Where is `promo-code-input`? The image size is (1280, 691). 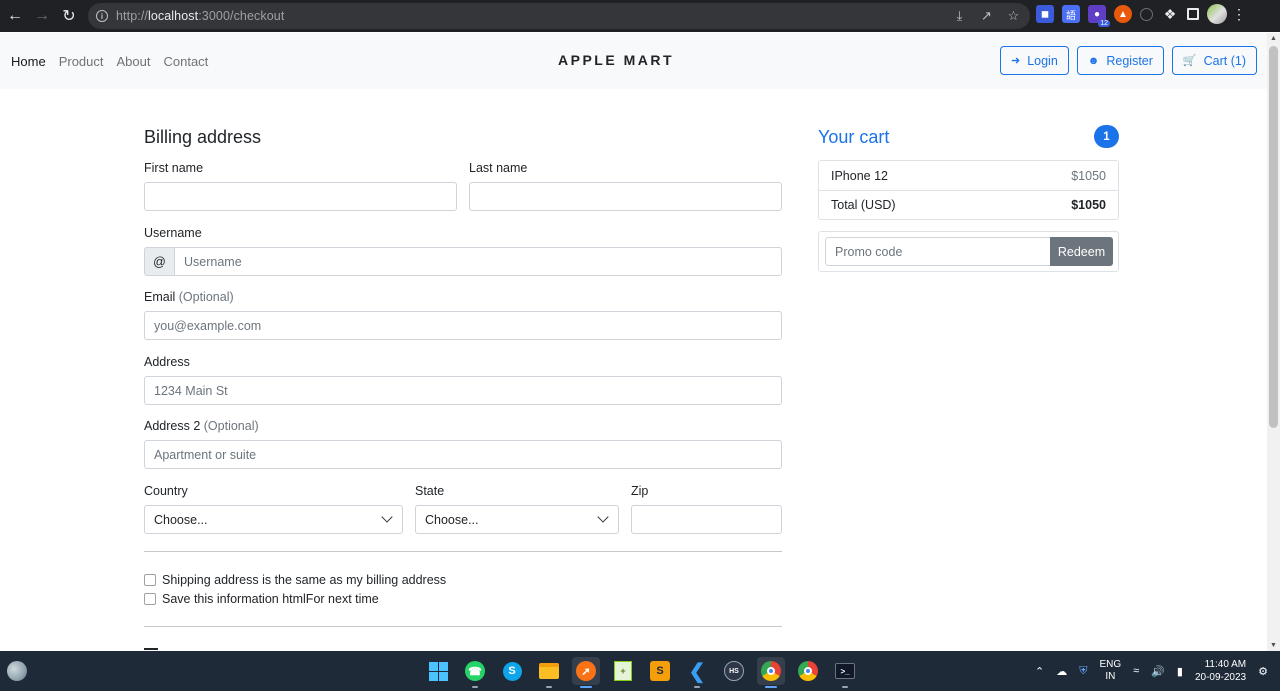 promo-code-input is located at coordinates (938, 251).